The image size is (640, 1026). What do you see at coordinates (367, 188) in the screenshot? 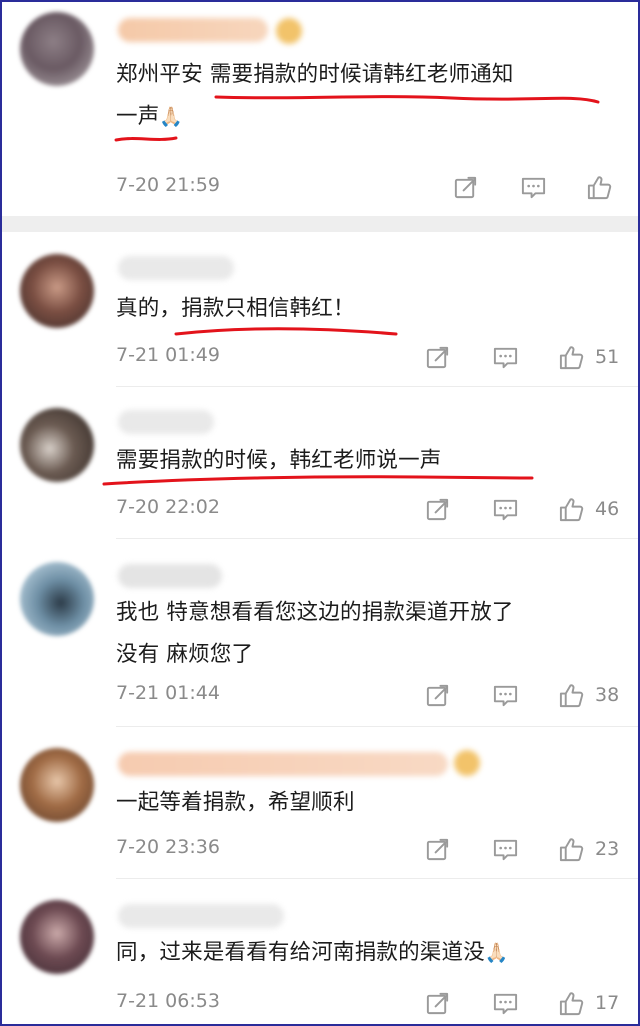
I see `comment-meta: 7-20 21:59` at bounding box center [367, 188].